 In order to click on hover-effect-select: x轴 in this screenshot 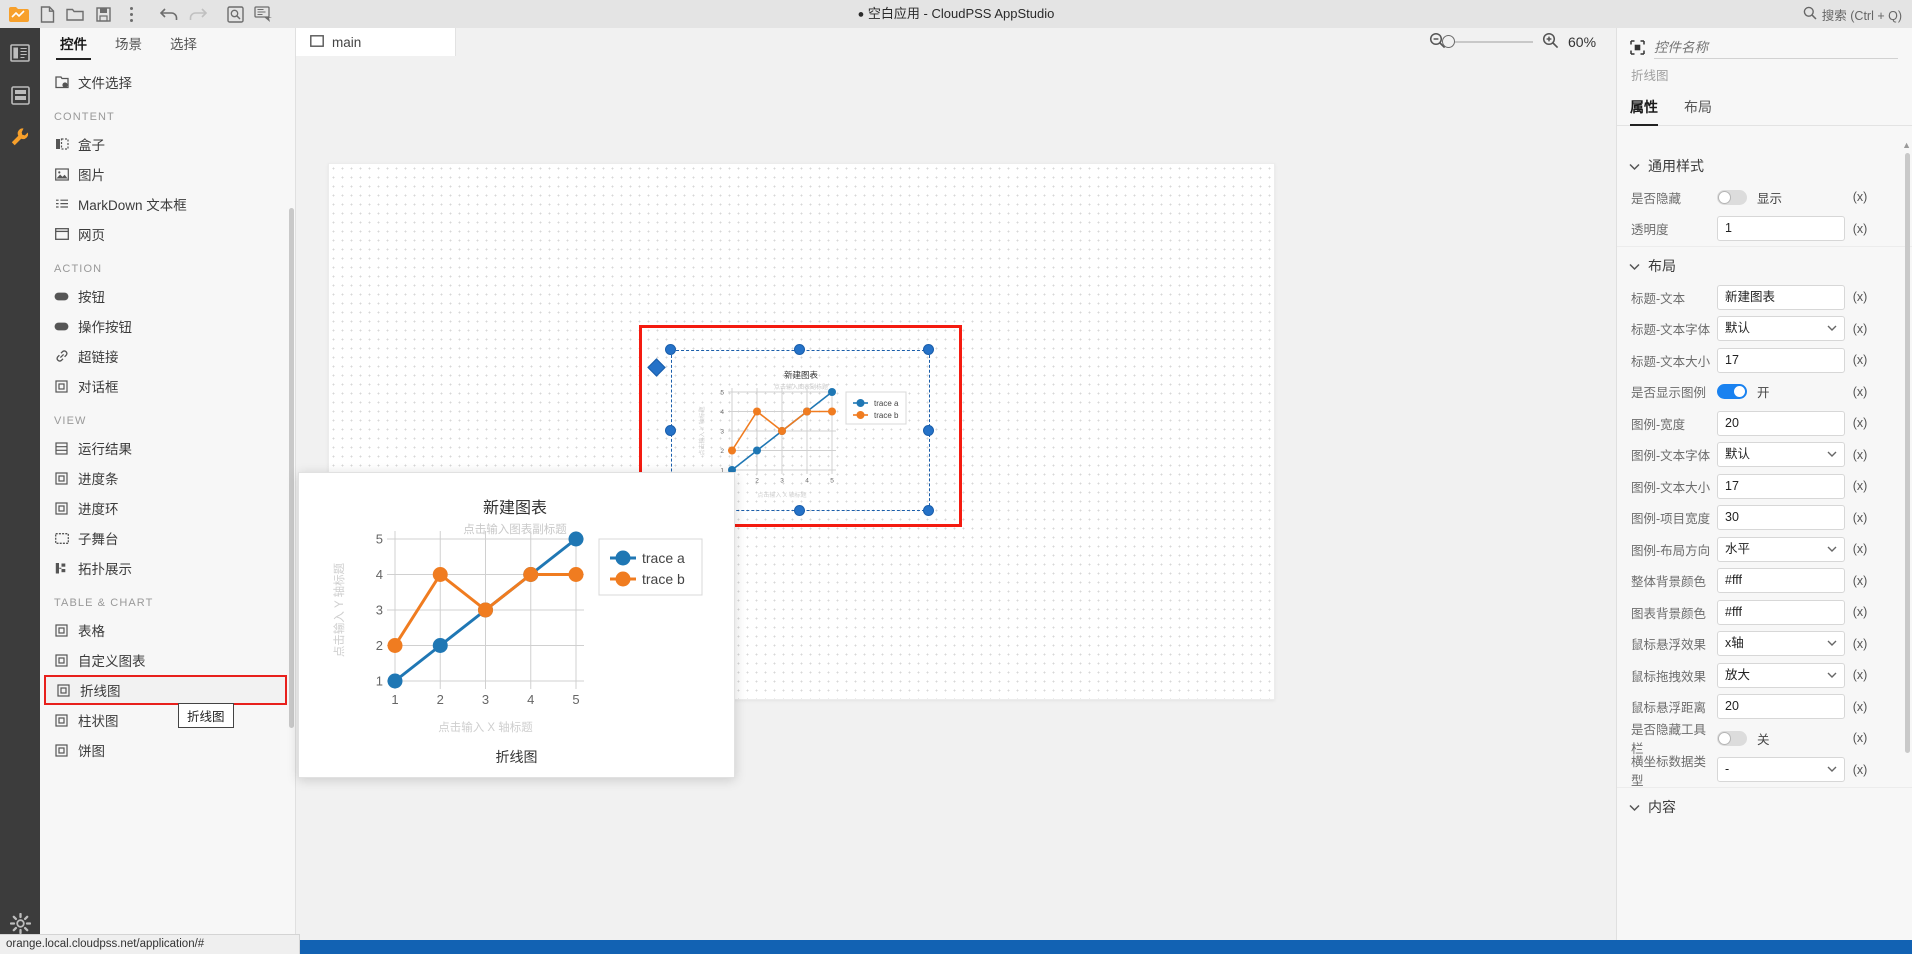, I will do `click(1781, 643)`.